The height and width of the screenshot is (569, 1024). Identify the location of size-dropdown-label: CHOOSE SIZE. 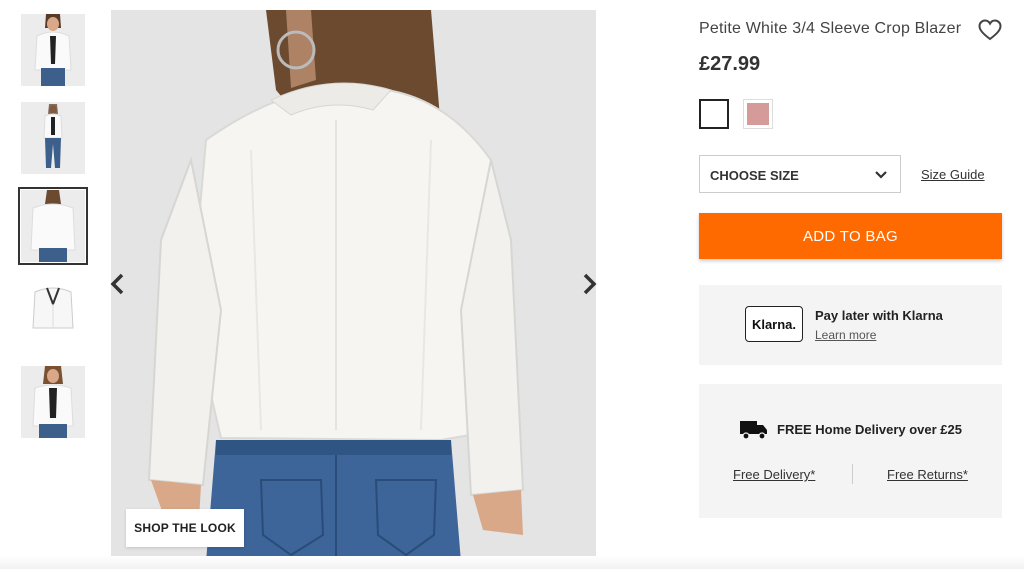
(754, 175).